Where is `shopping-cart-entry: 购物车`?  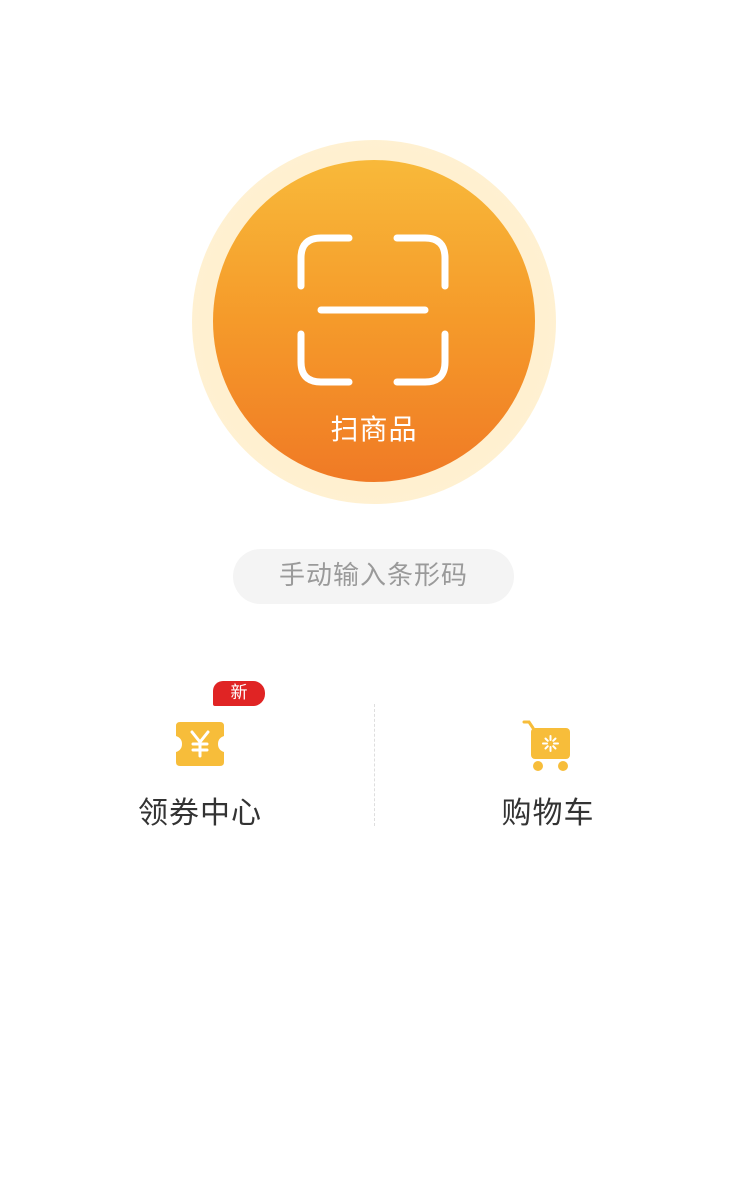 shopping-cart-entry: 购物车 is located at coordinates (548, 757).